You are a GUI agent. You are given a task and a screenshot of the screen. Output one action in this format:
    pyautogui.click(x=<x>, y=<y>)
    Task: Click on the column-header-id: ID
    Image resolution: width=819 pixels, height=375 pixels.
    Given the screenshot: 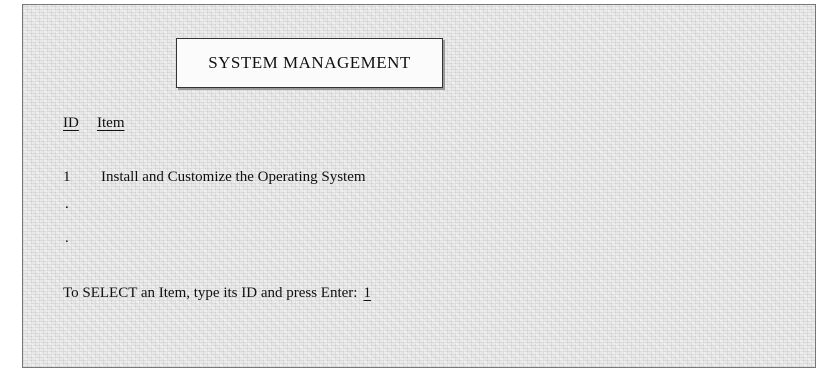 What is the action you would take?
    pyautogui.click(x=71, y=123)
    